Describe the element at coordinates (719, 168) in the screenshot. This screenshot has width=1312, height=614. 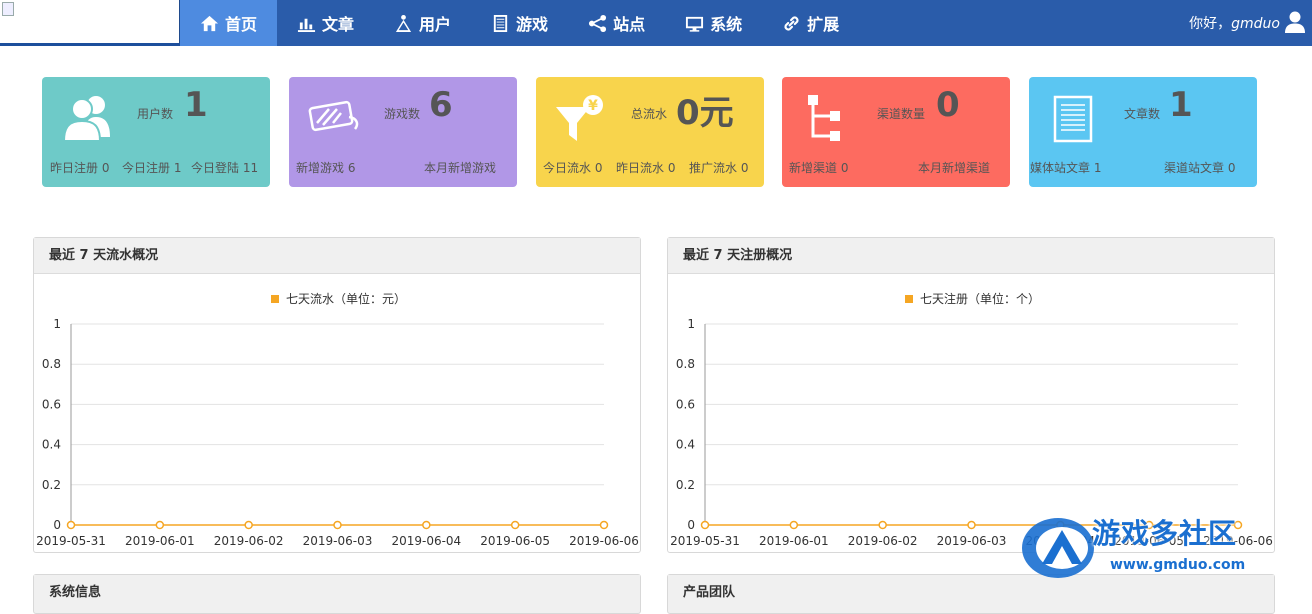
I see `card-sub-3: 推广流水 0` at that location.